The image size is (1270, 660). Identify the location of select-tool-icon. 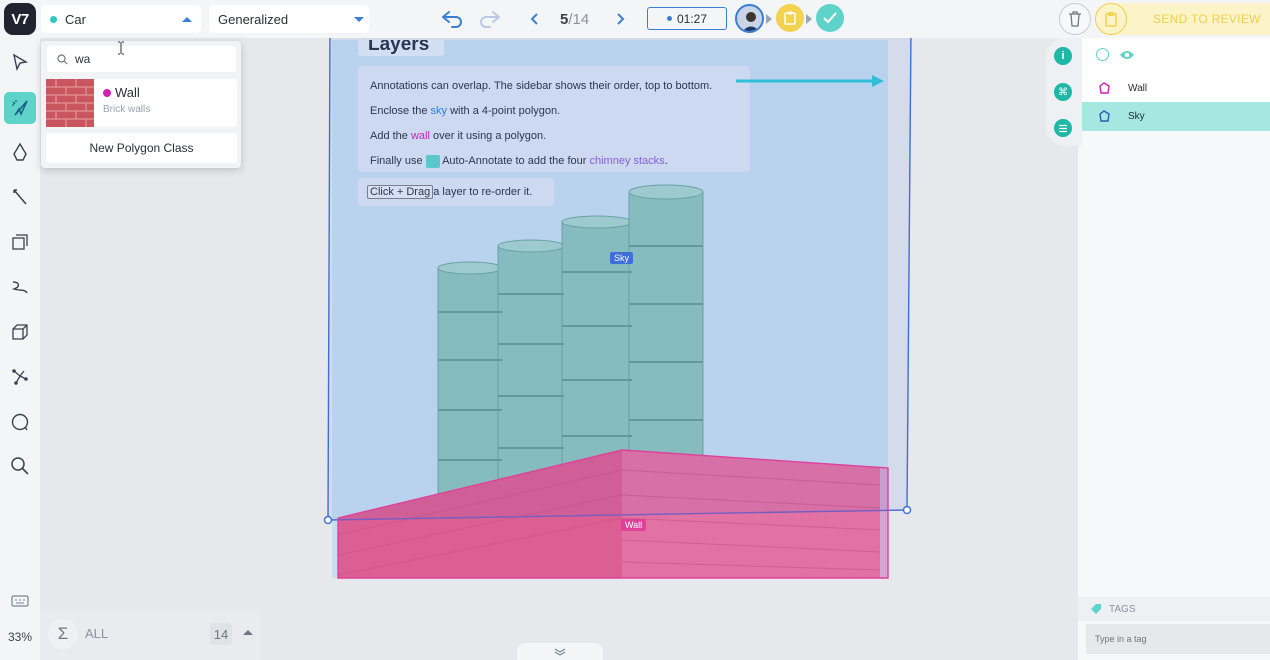
(20, 62).